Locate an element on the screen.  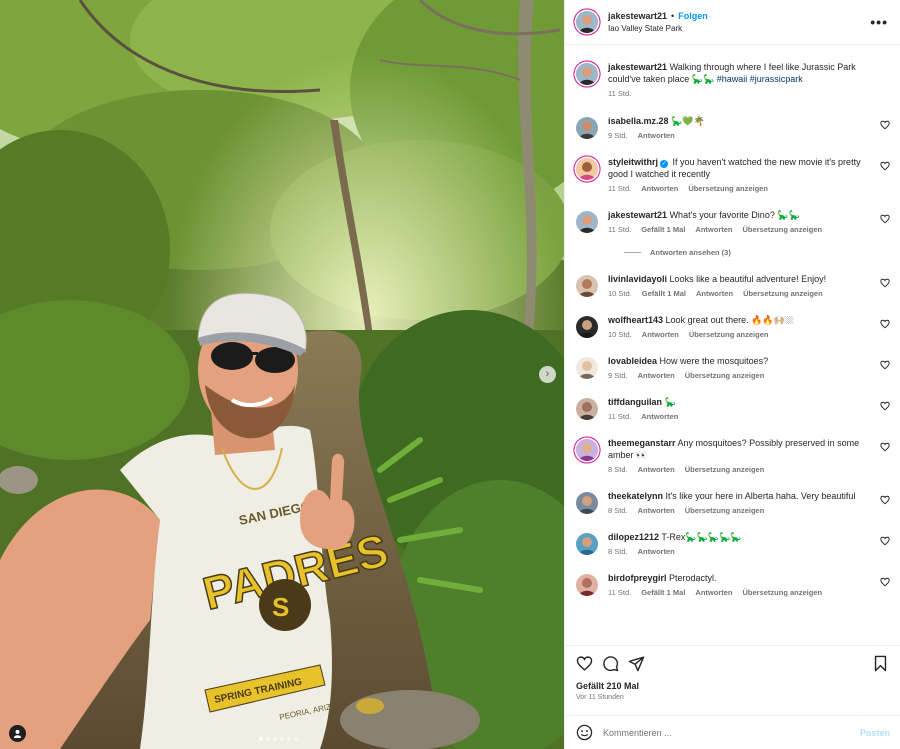
comment-icon is located at coordinates (610, 663).